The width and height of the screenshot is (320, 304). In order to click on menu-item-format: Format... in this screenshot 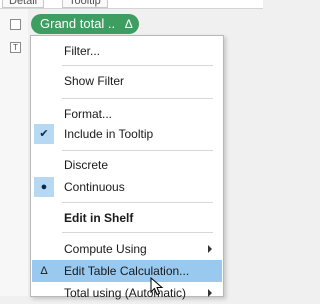, I will do `click(127, 114)`.